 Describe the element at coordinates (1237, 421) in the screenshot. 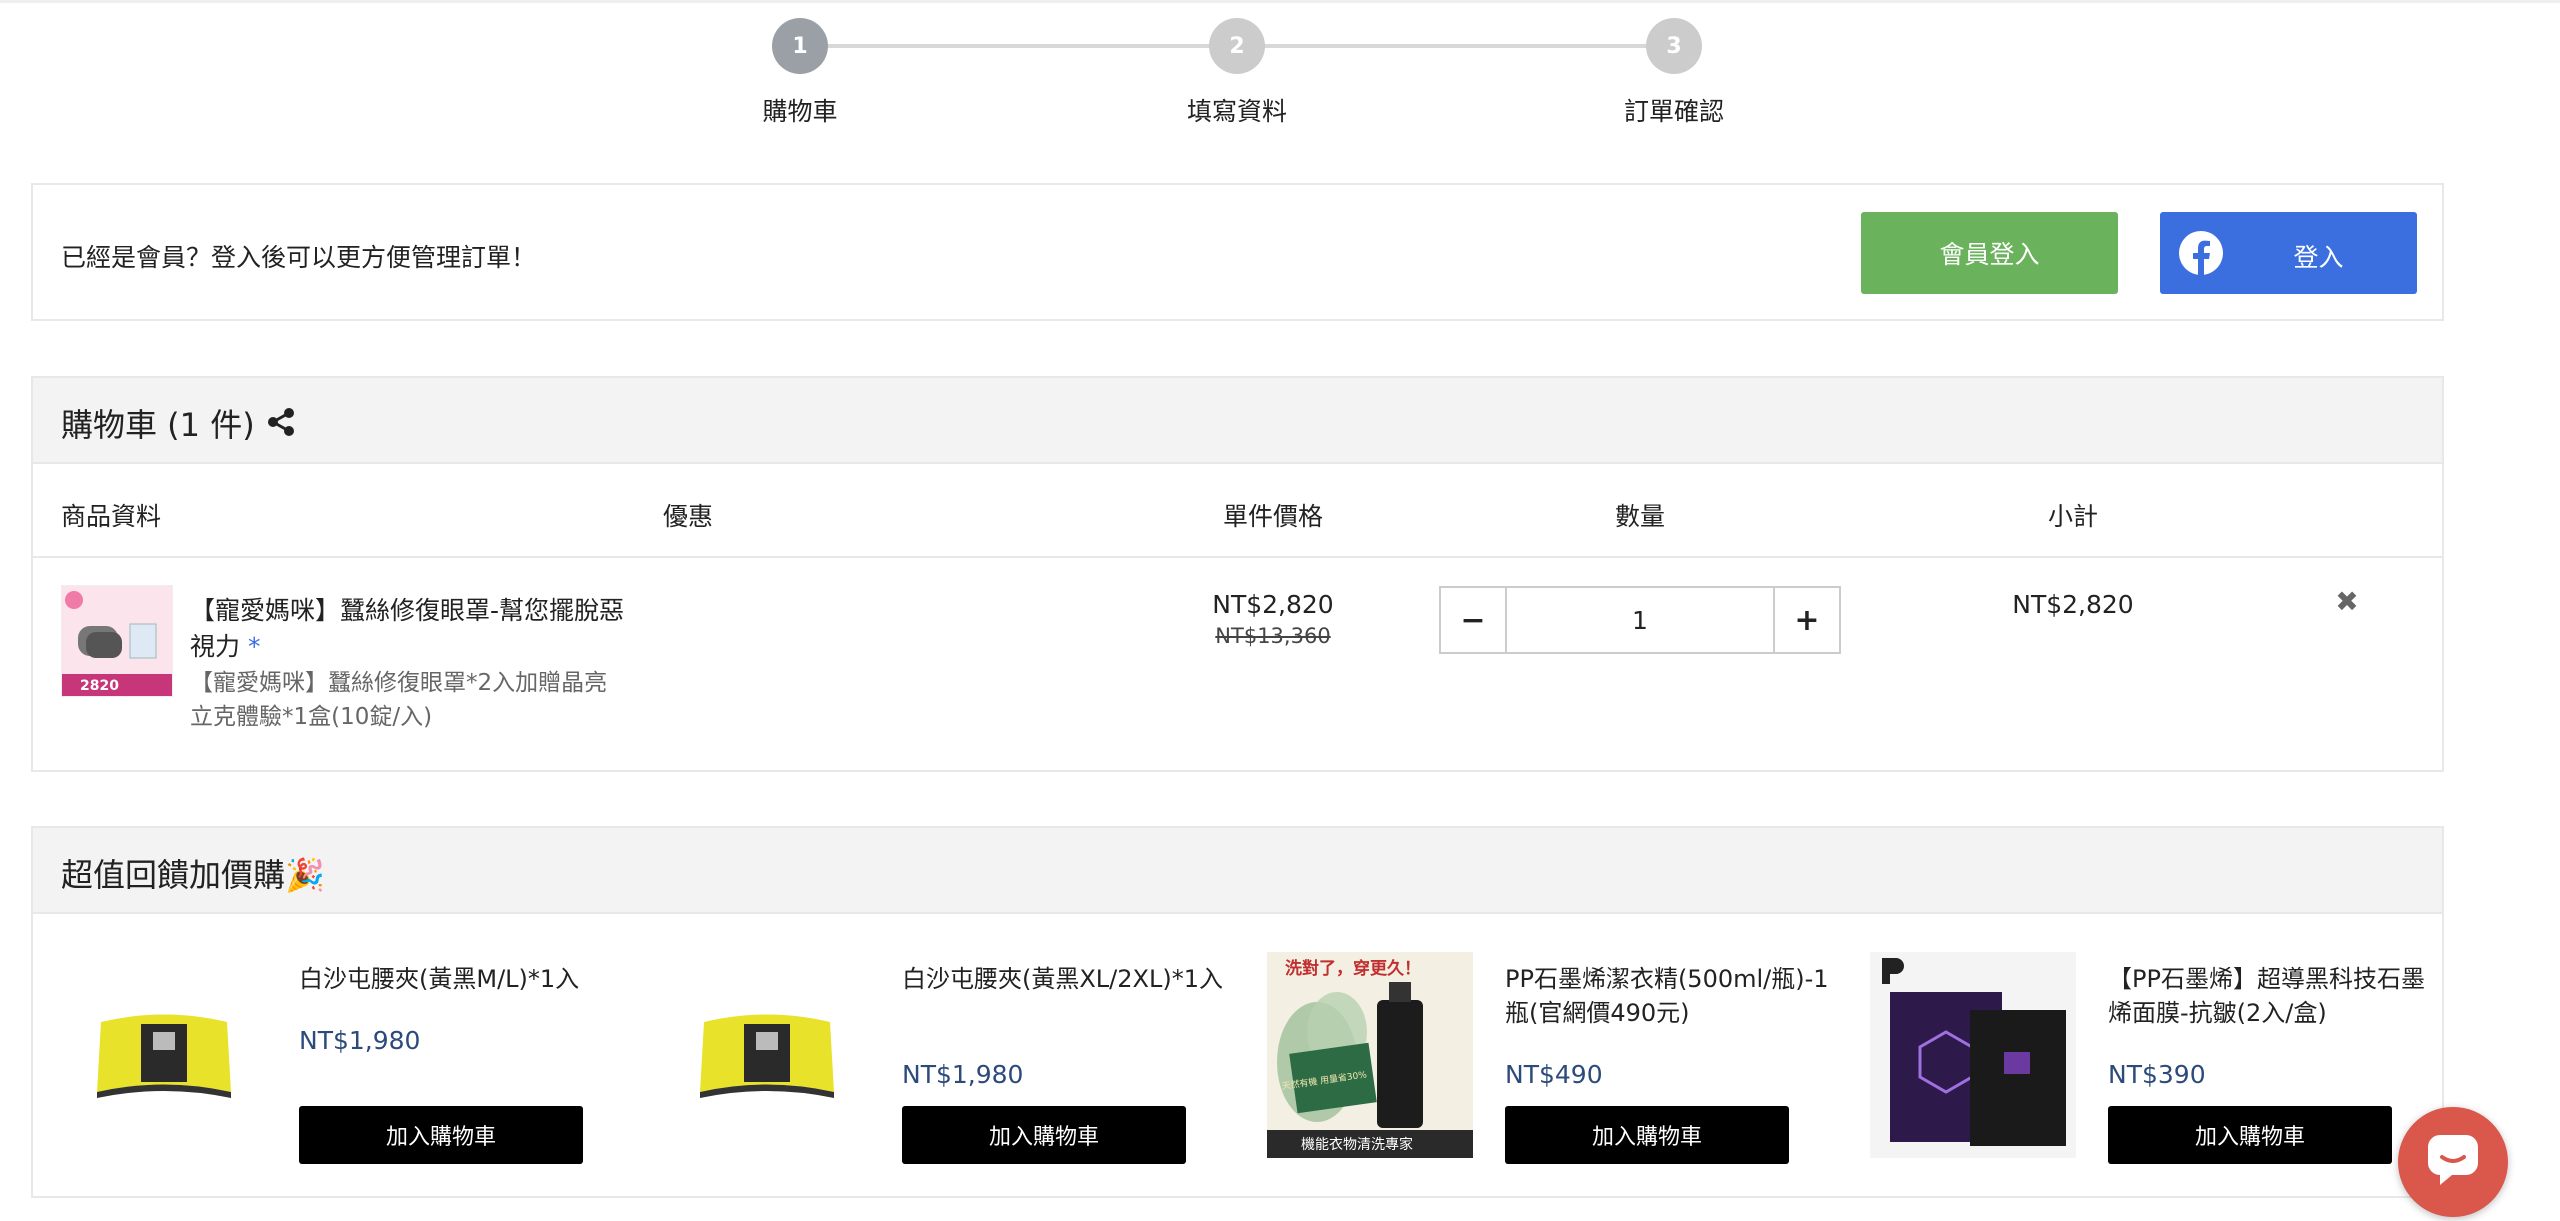

I see `cart-header: 購物車 (1 件)` at that location.